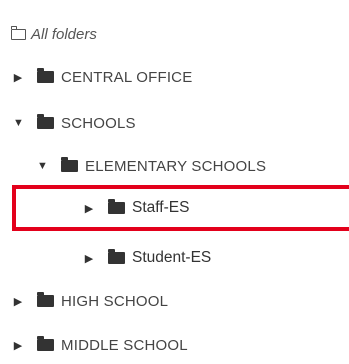 The image size is (349, 364). I want to click on tree-item-label: SCHOOLS, so click(98, 123).